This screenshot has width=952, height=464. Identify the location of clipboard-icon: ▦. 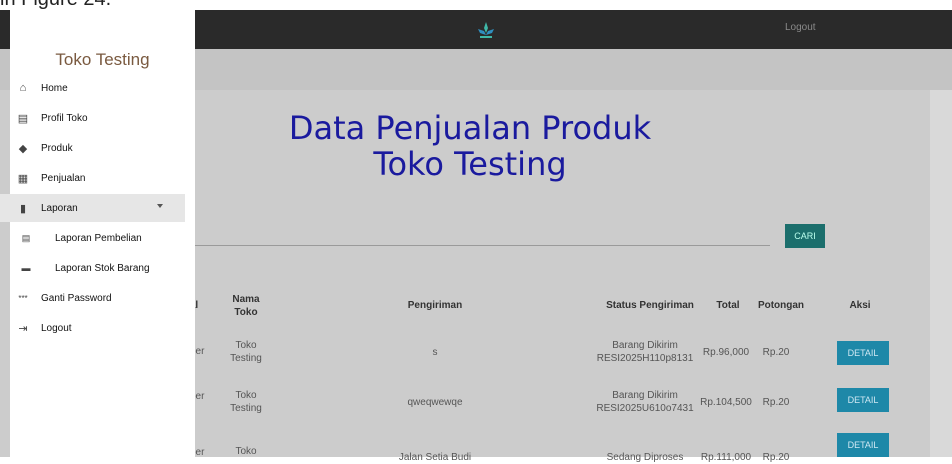
(23, 178).